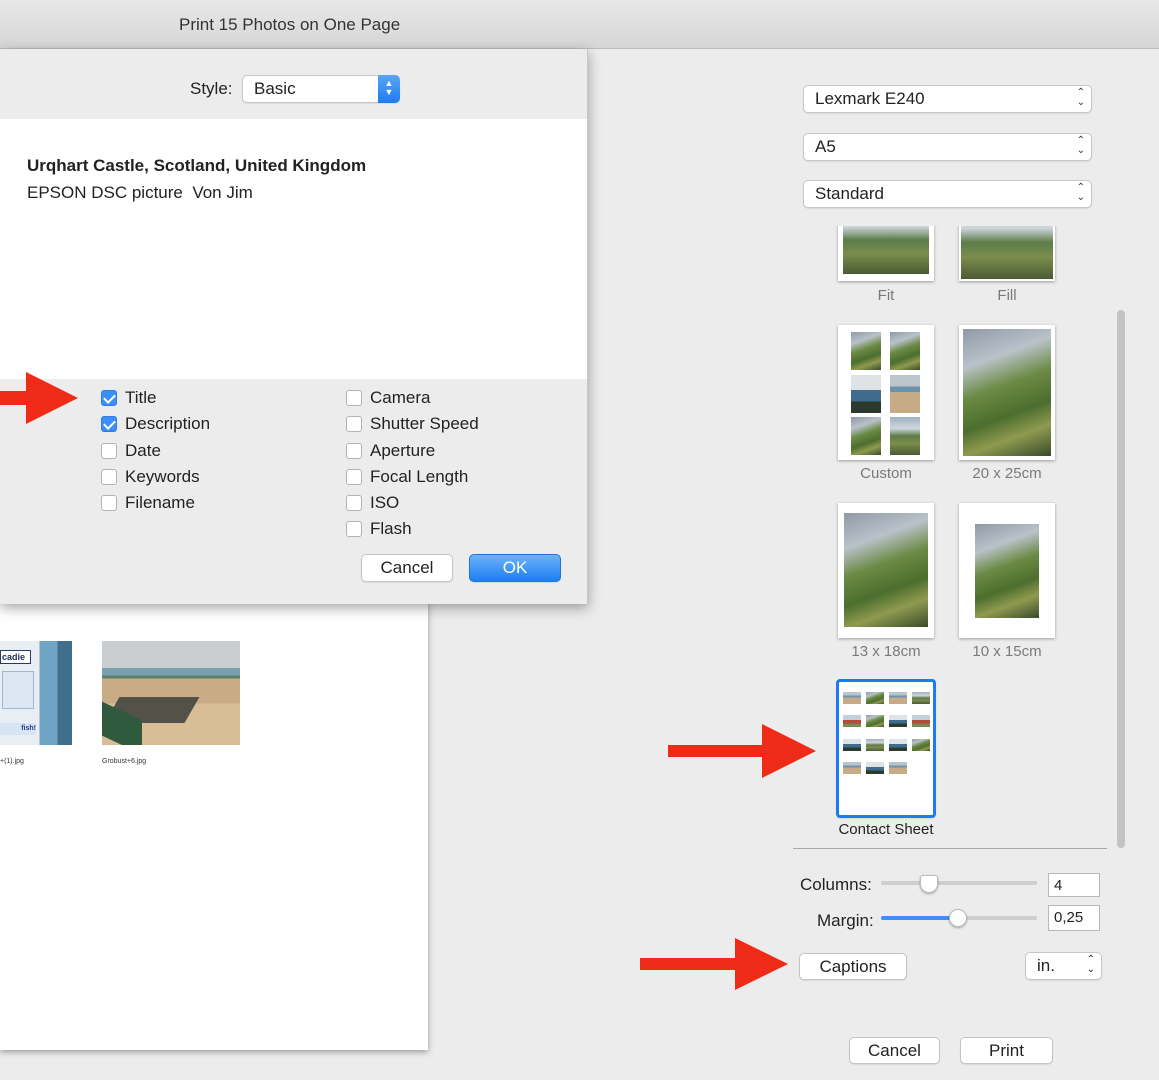 The image size is (1159, 1080). I want to click on columns-label: Columns:, so click(836, 884).